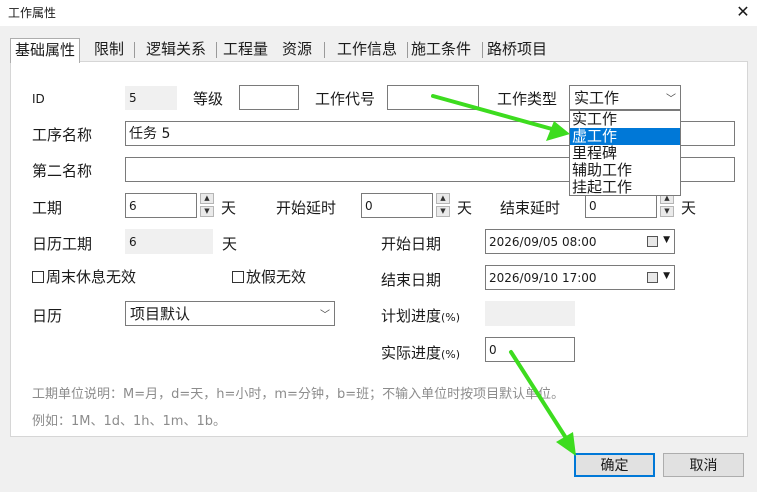  What do you see at coordinates (32, 13) in the screenshot?
I see `window-title: 工作属性` at bounding box center [32, 13].